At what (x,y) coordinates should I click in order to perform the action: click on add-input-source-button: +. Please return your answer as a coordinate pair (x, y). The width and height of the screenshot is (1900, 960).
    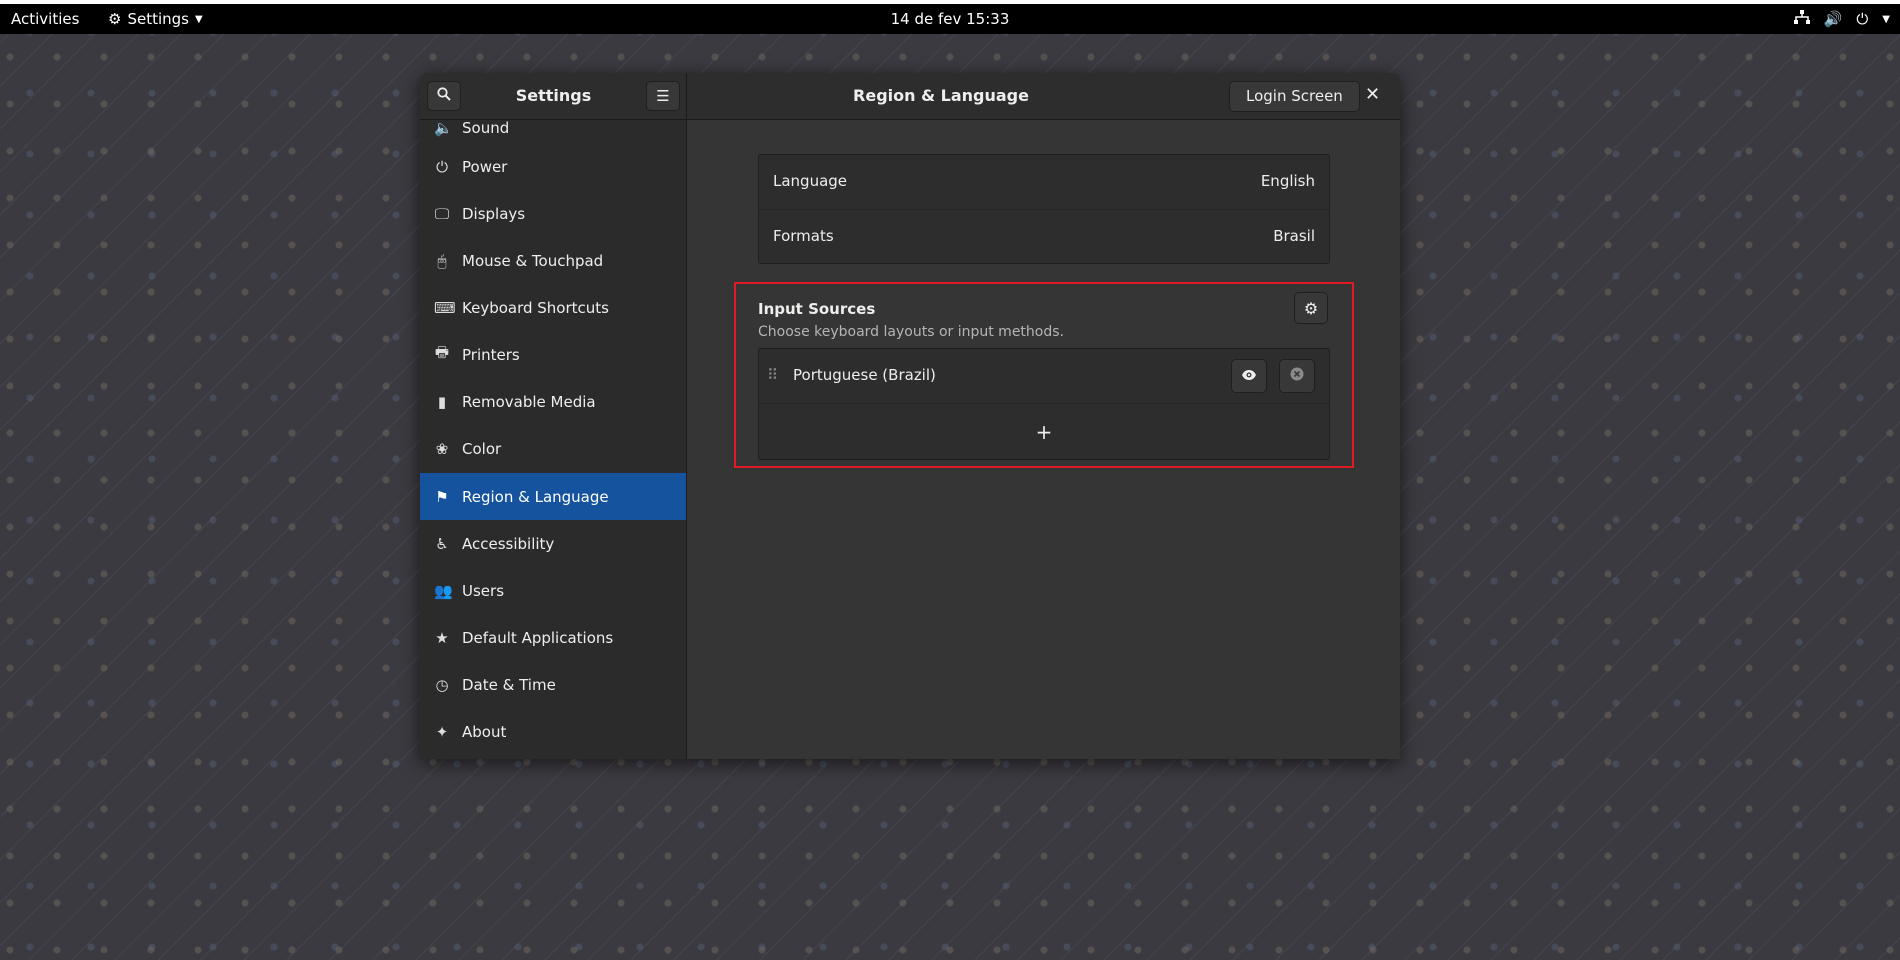
    Looking at the image, I should click on (1044, 431).